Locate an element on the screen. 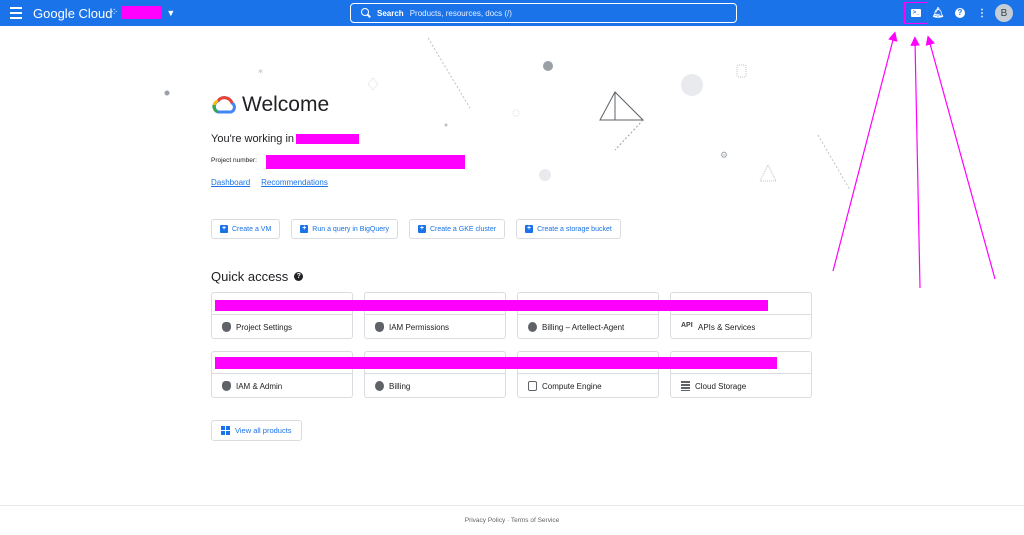 The width and height of the screenshot is (1024, 535). welcome-links: Dashboard Recommendations is located at coordinates (269, 182).